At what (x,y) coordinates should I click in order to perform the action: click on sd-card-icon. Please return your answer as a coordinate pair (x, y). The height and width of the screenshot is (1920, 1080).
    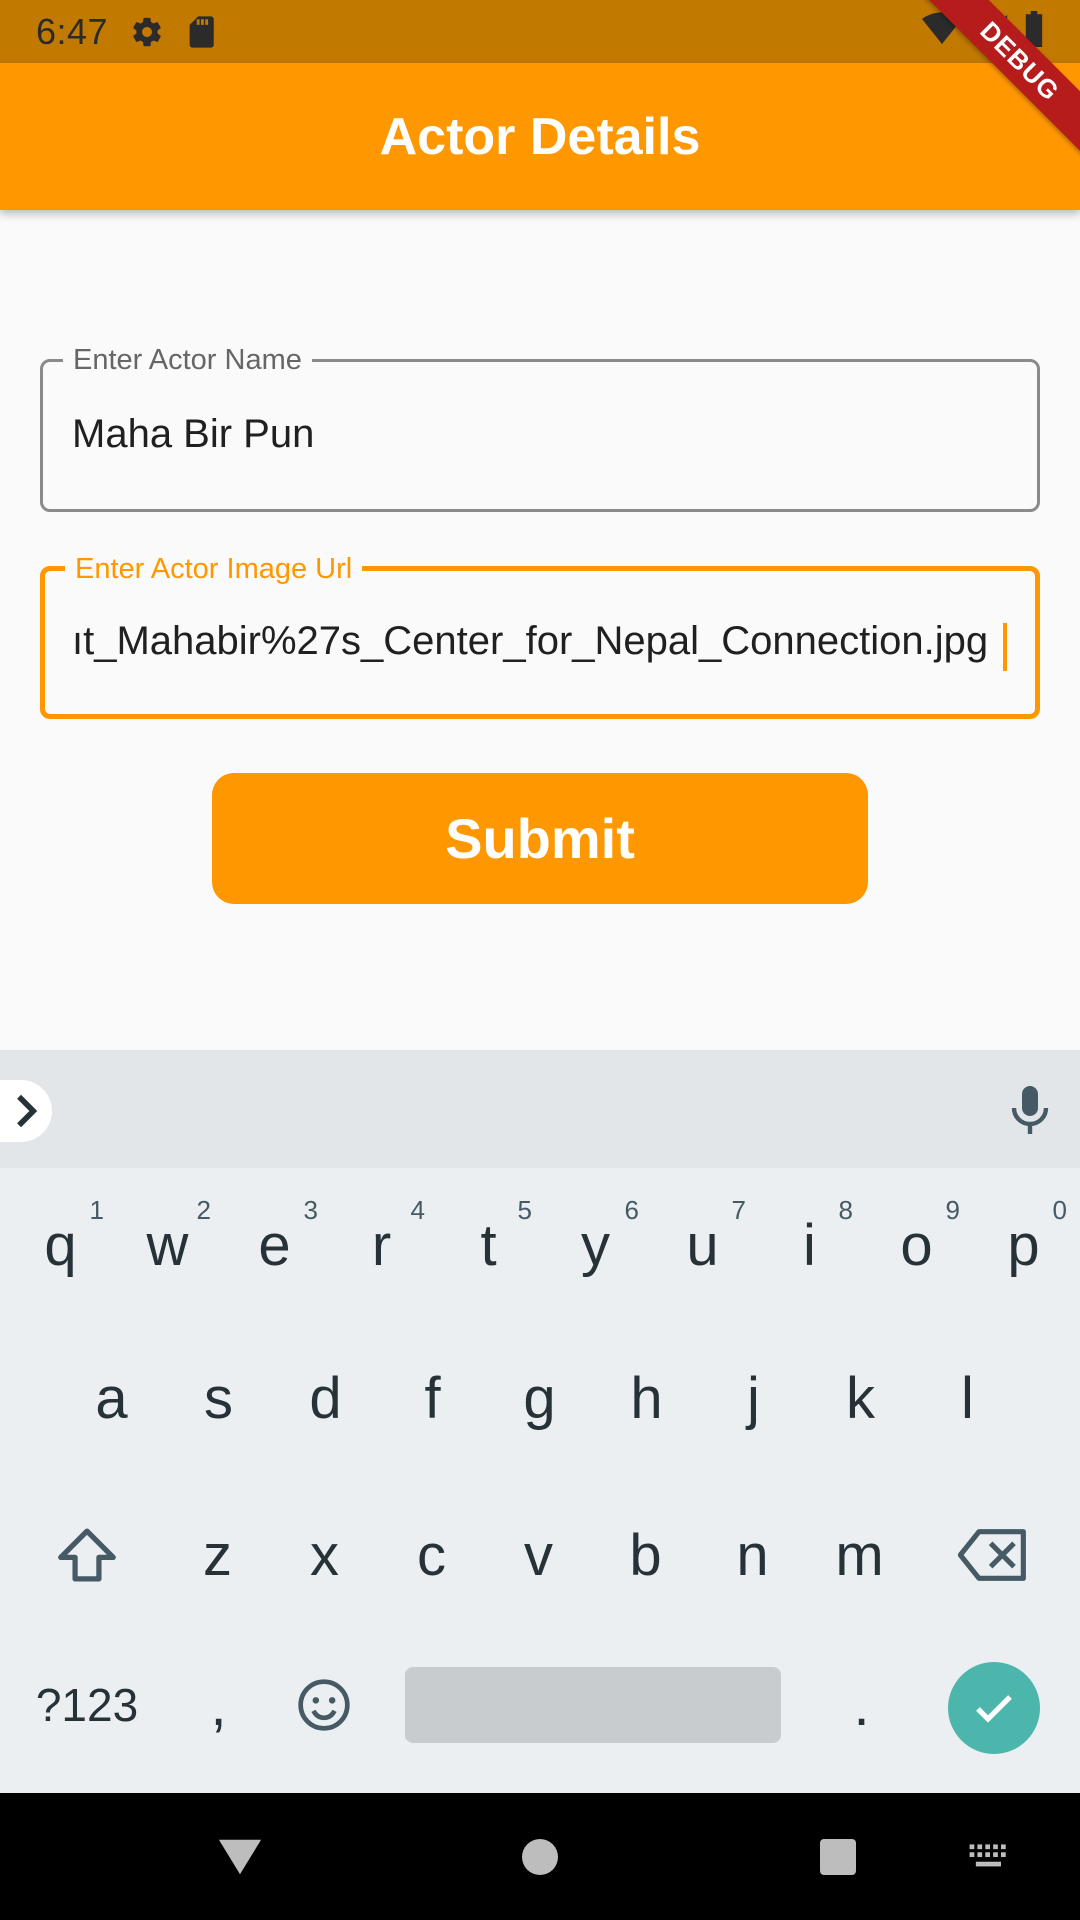
    Looking at the image, I should click on (201, 32).